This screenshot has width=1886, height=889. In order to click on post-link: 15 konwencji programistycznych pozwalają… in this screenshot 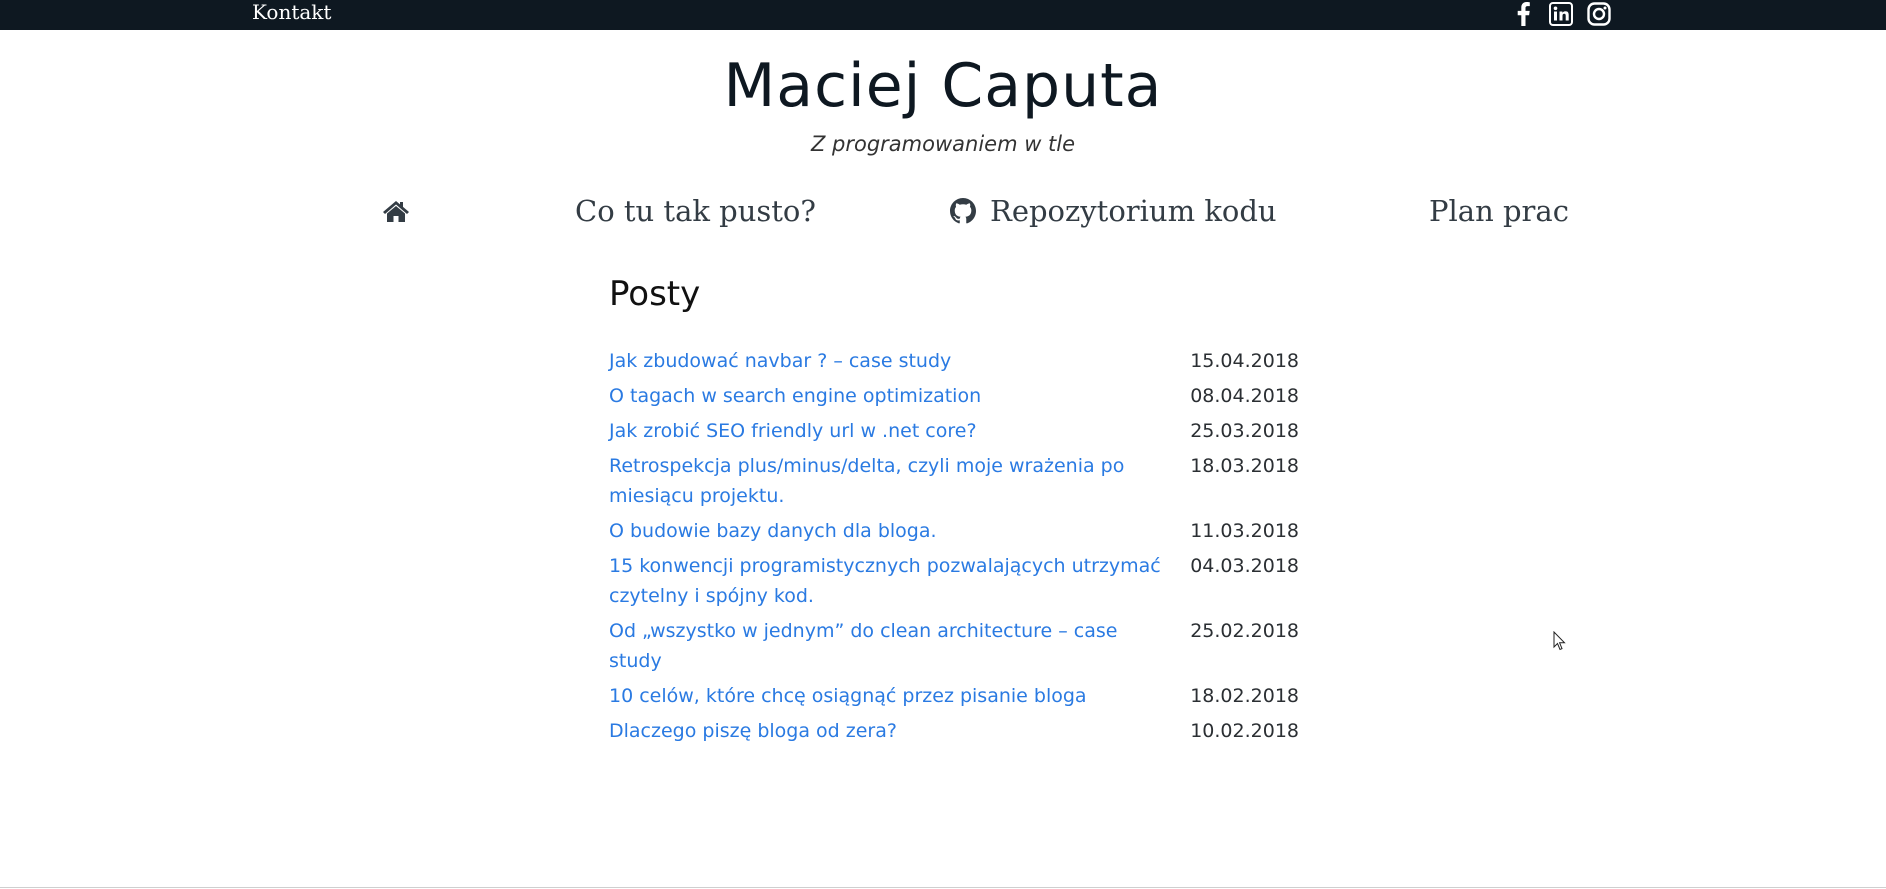, I will do `click(885, 581)`.